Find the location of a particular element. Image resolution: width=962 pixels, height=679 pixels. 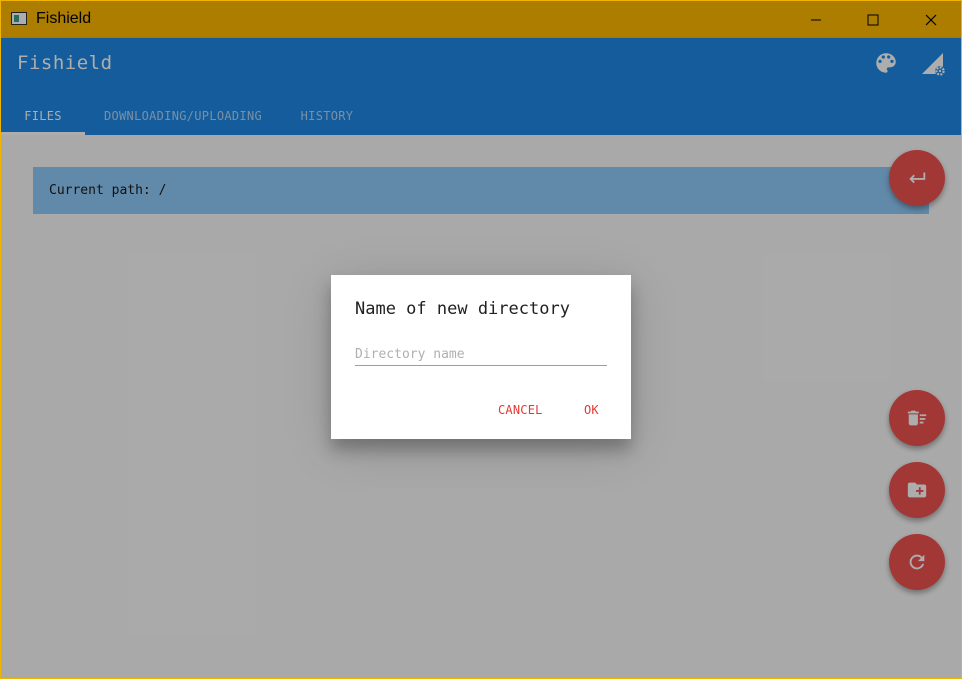

directory-name-input is located at coordinates (481, 354).